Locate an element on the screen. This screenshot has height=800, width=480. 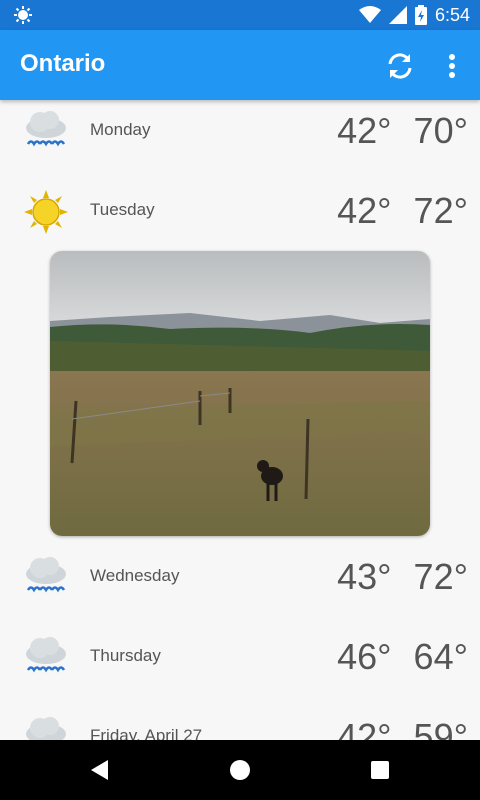
temperature-range: 42° 59° is located at coordinates (391, 728).